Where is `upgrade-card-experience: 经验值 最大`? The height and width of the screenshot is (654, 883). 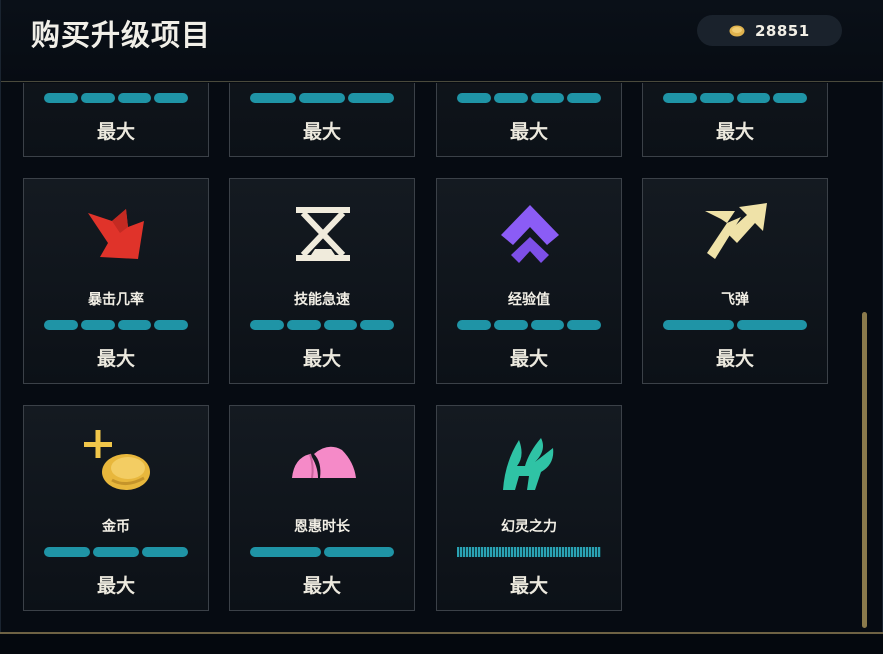 upgrade-card-experience: 经验值 最大 is located at coordinates (529, 281).